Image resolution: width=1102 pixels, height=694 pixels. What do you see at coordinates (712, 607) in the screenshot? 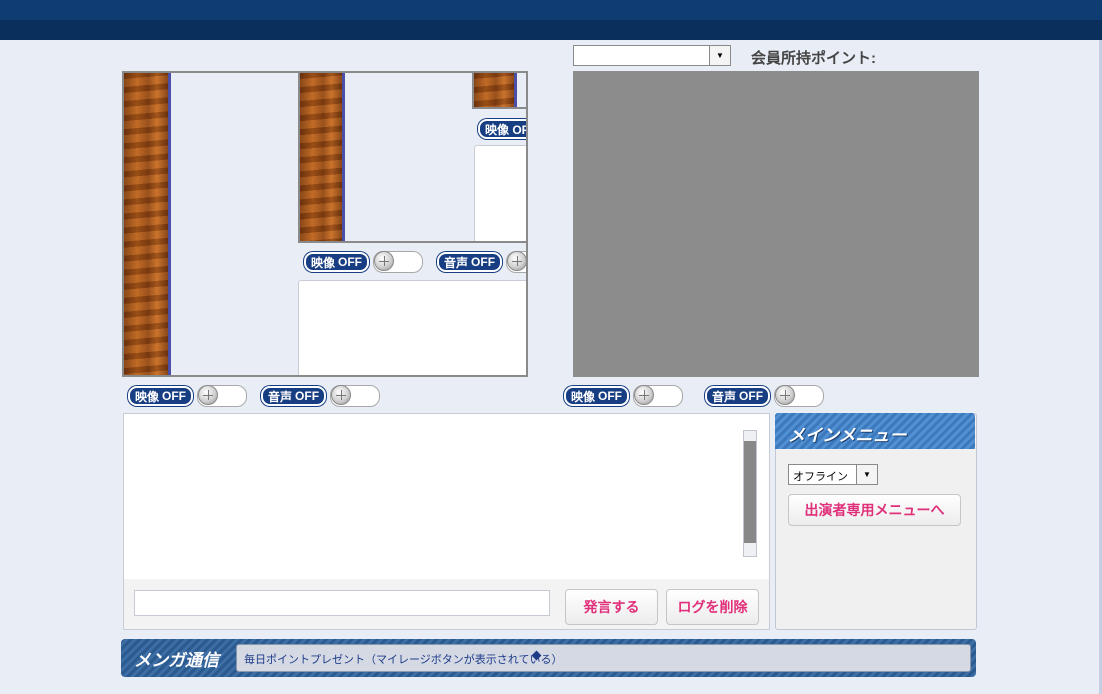
I see `clear-log-button: ログを削除` at bounding box center [712, 607].